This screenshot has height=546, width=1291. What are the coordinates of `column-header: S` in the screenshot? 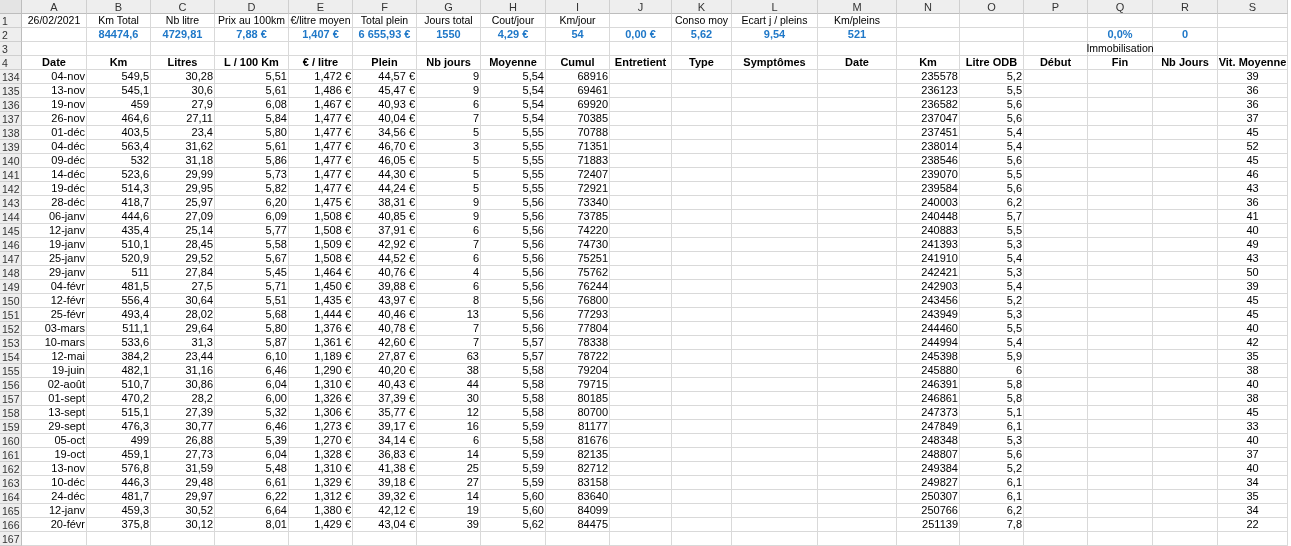 It's located at (1253, 7).